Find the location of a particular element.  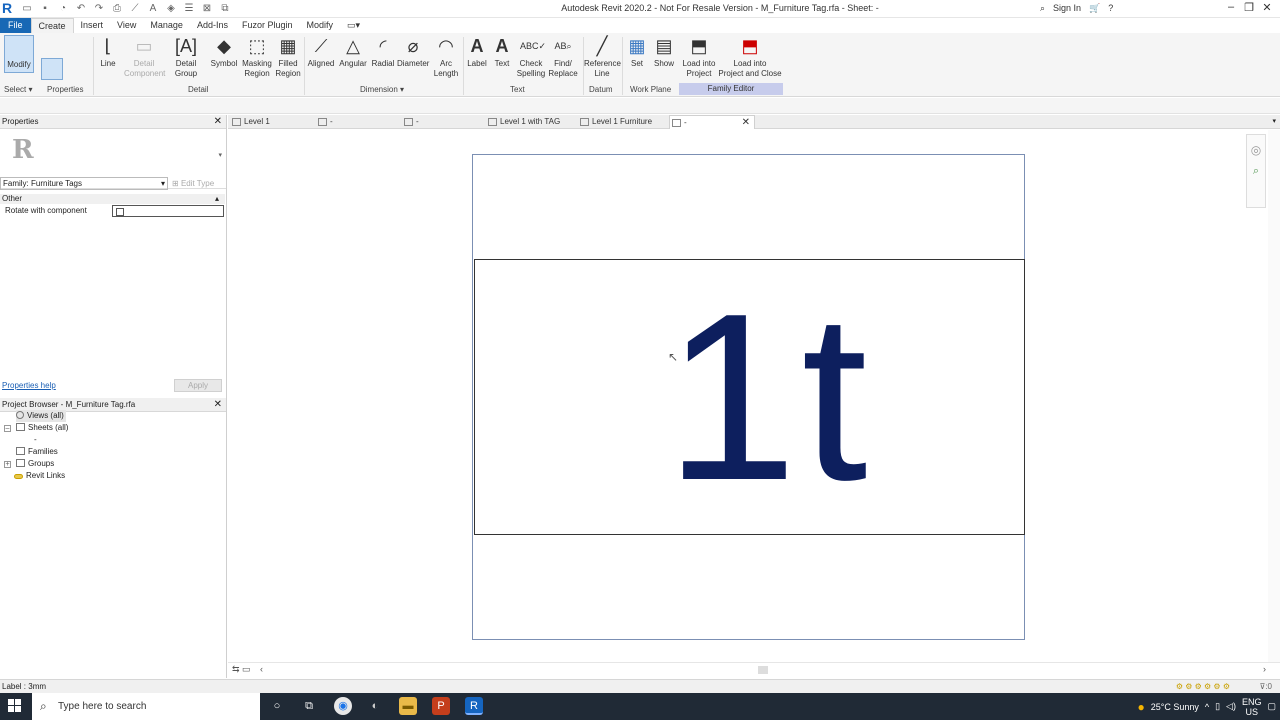

apply-button: Apply is located at coordinates (198, 385).